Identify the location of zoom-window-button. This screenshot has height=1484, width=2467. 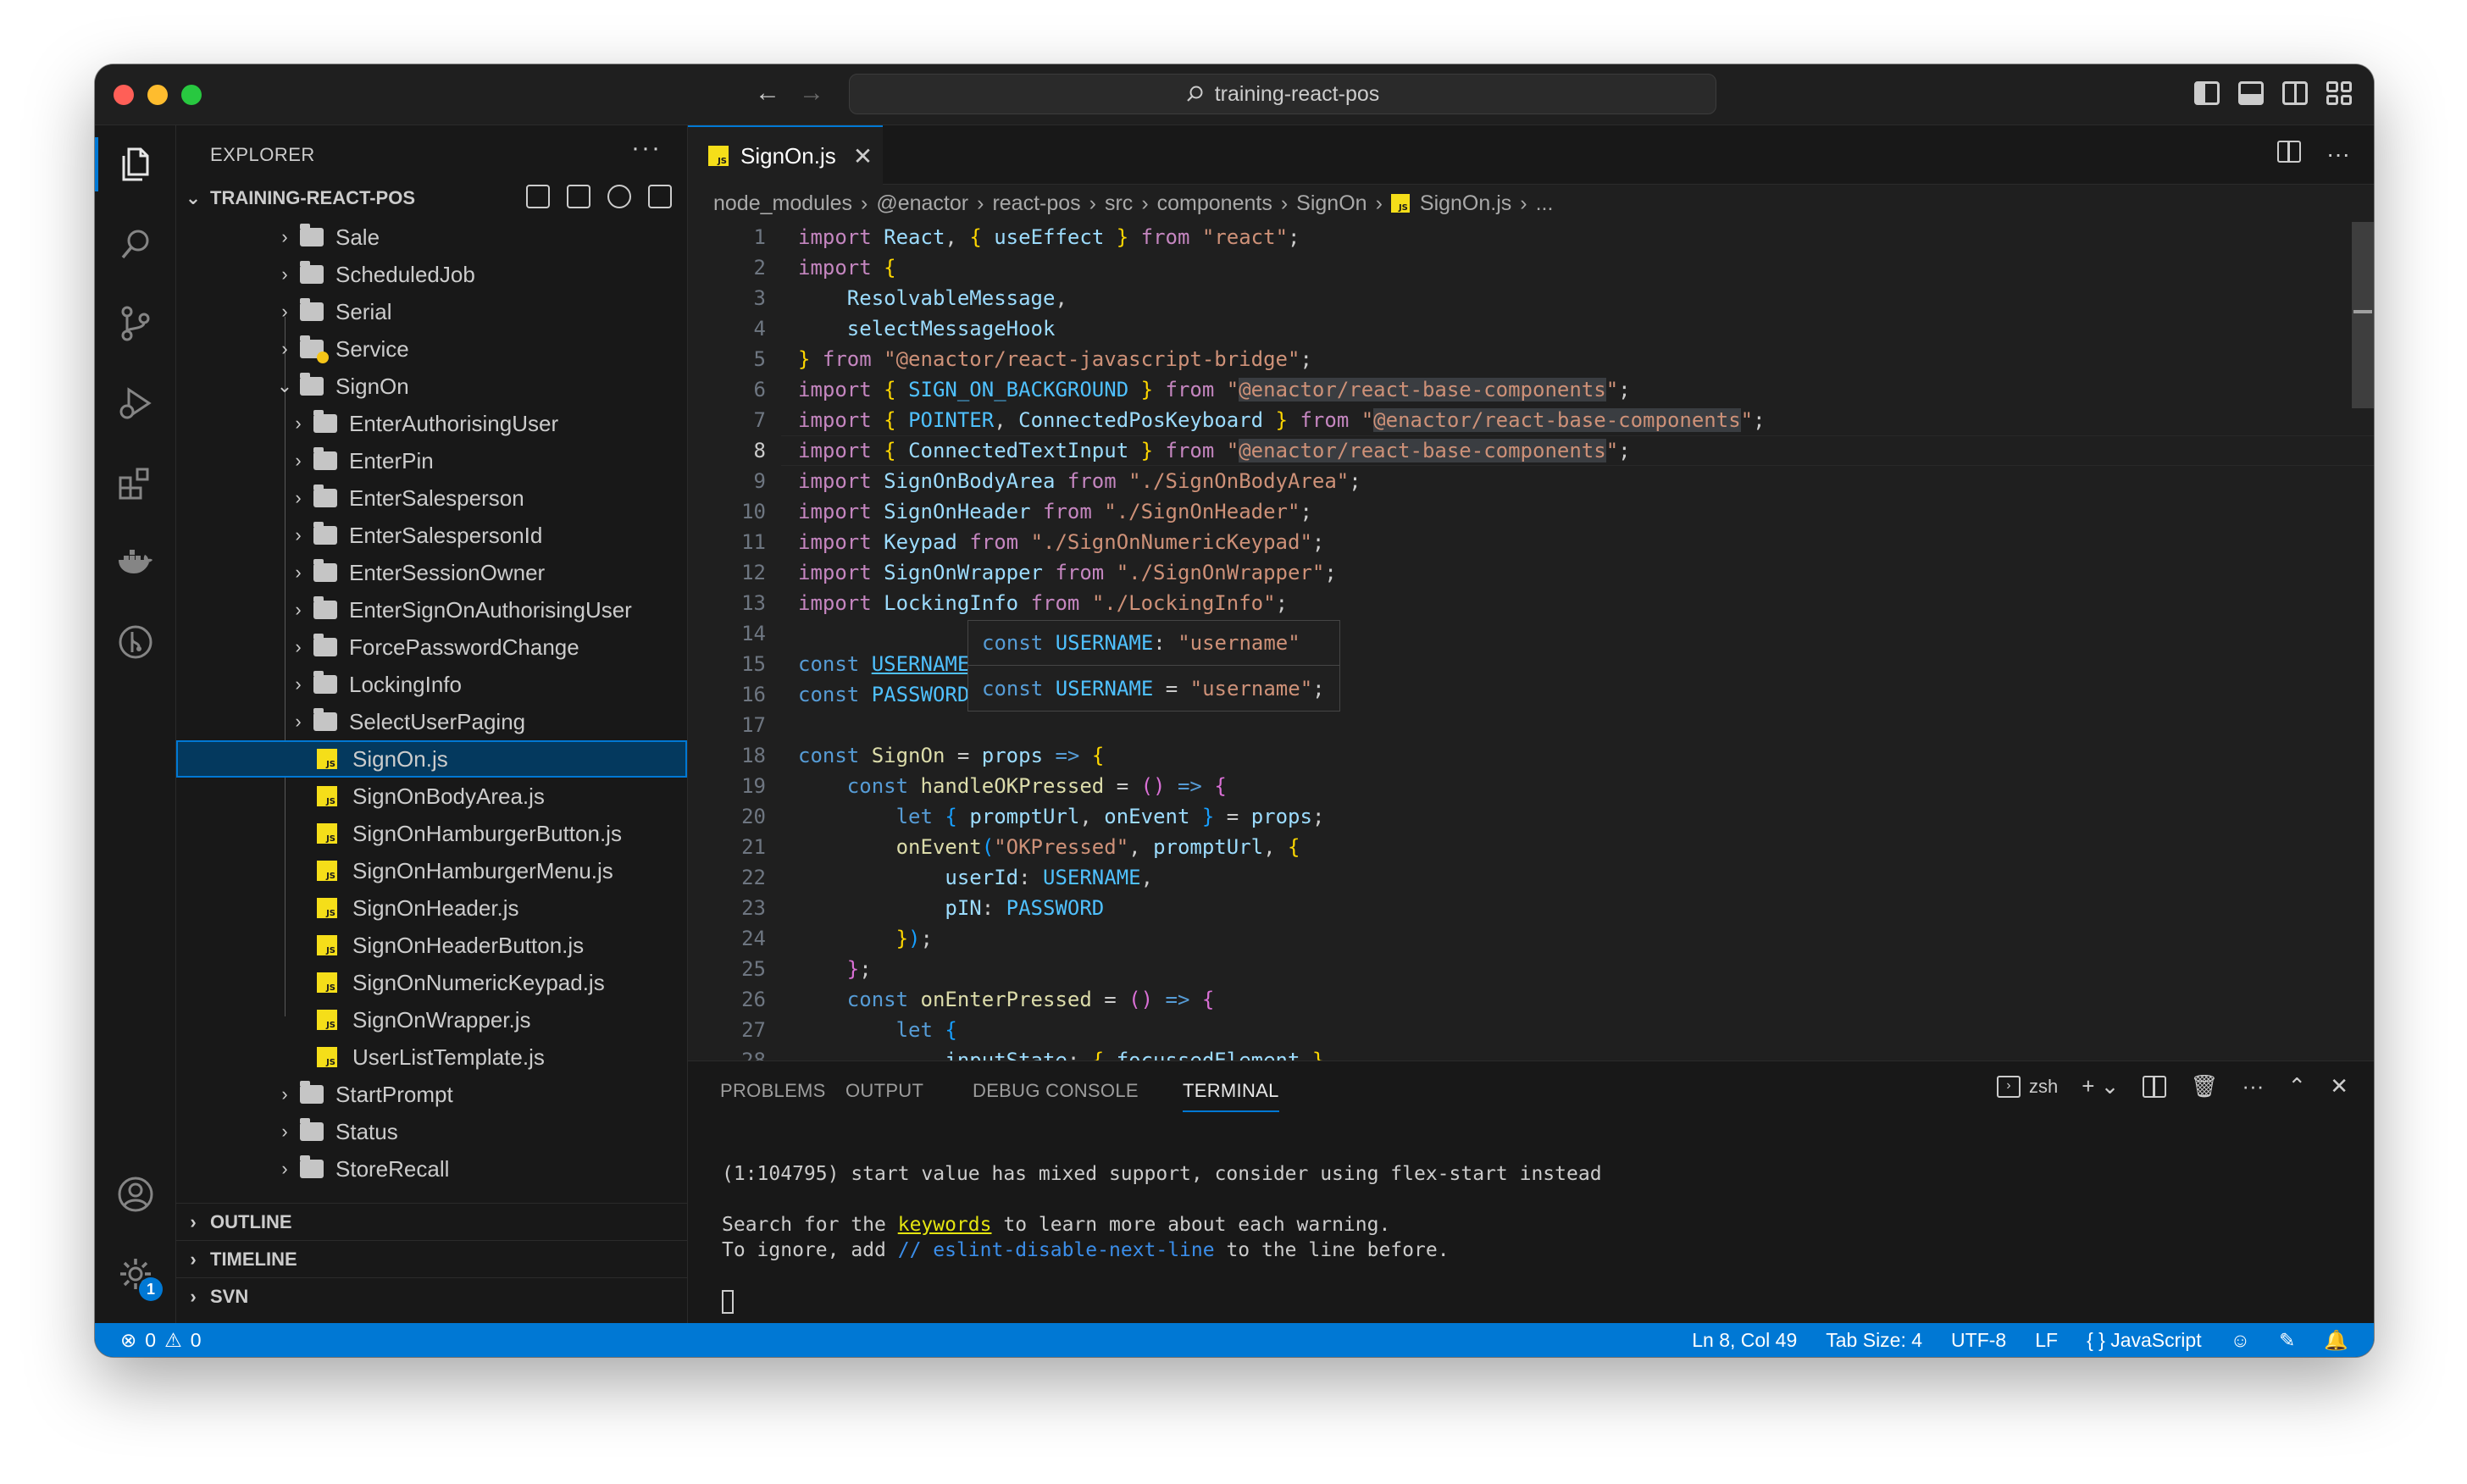
(191, 95).